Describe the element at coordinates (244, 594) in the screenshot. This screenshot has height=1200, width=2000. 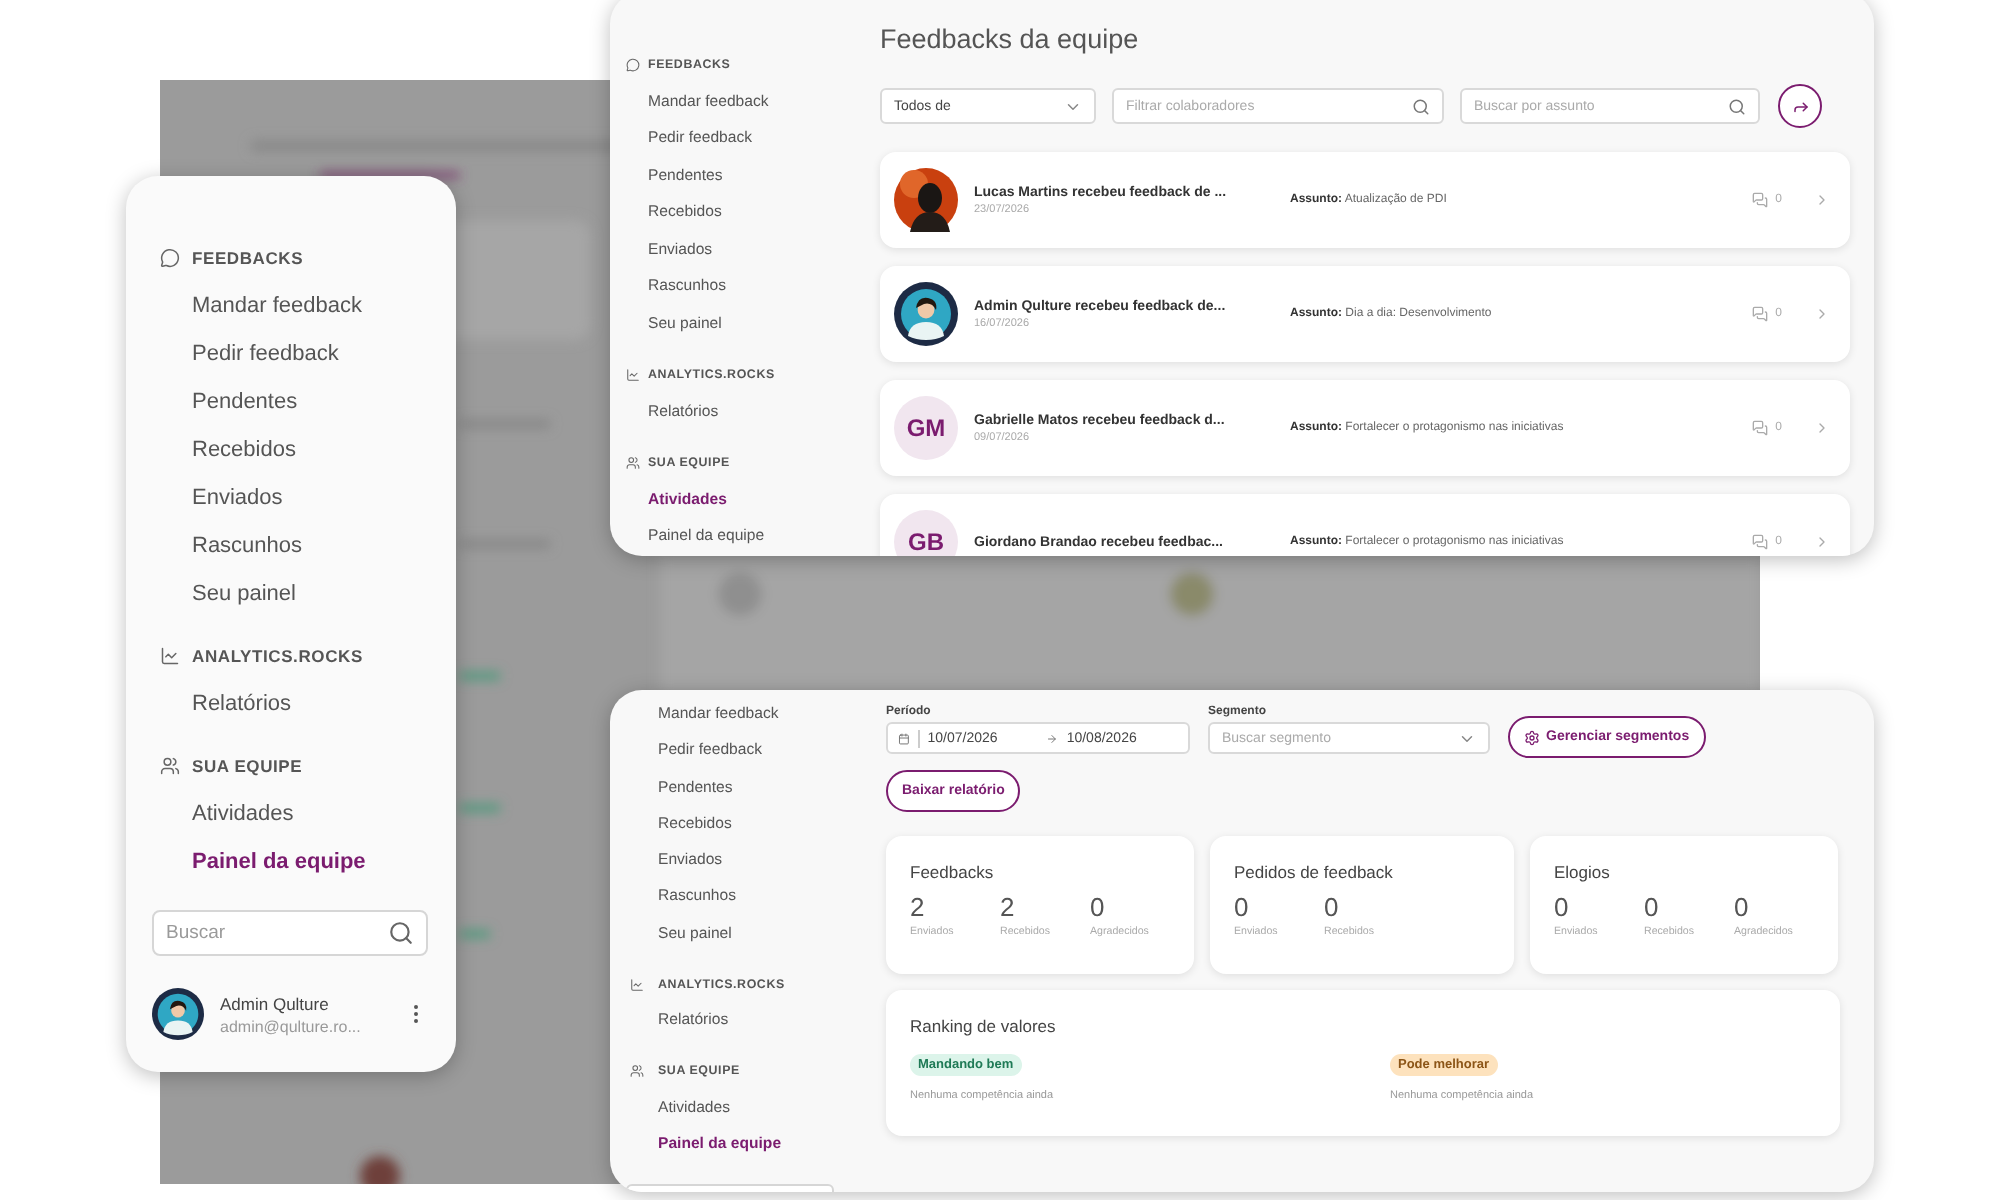
I see `sidebar-item: Seu painel` at that location.